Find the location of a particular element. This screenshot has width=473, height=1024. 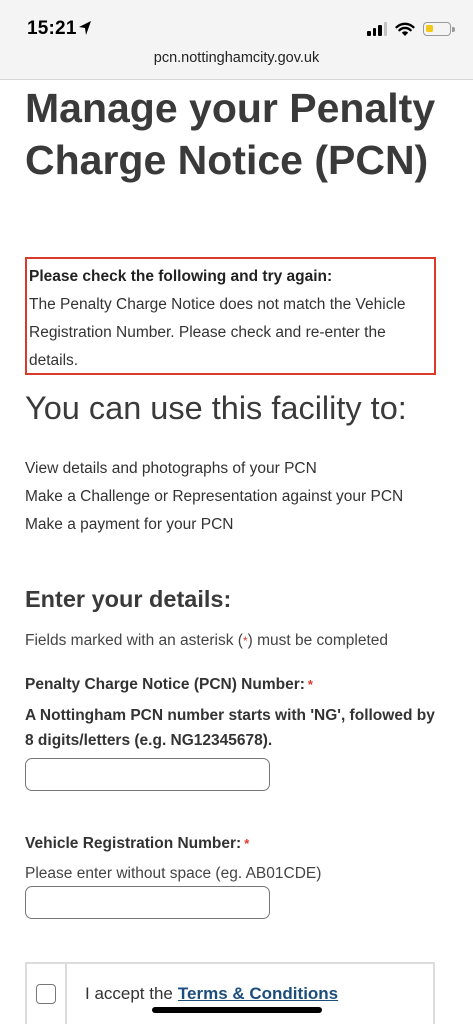

browser-top-bar: 15:21 pcn.nottinghamcity.gov.uk is located at coordinates (236, 40).